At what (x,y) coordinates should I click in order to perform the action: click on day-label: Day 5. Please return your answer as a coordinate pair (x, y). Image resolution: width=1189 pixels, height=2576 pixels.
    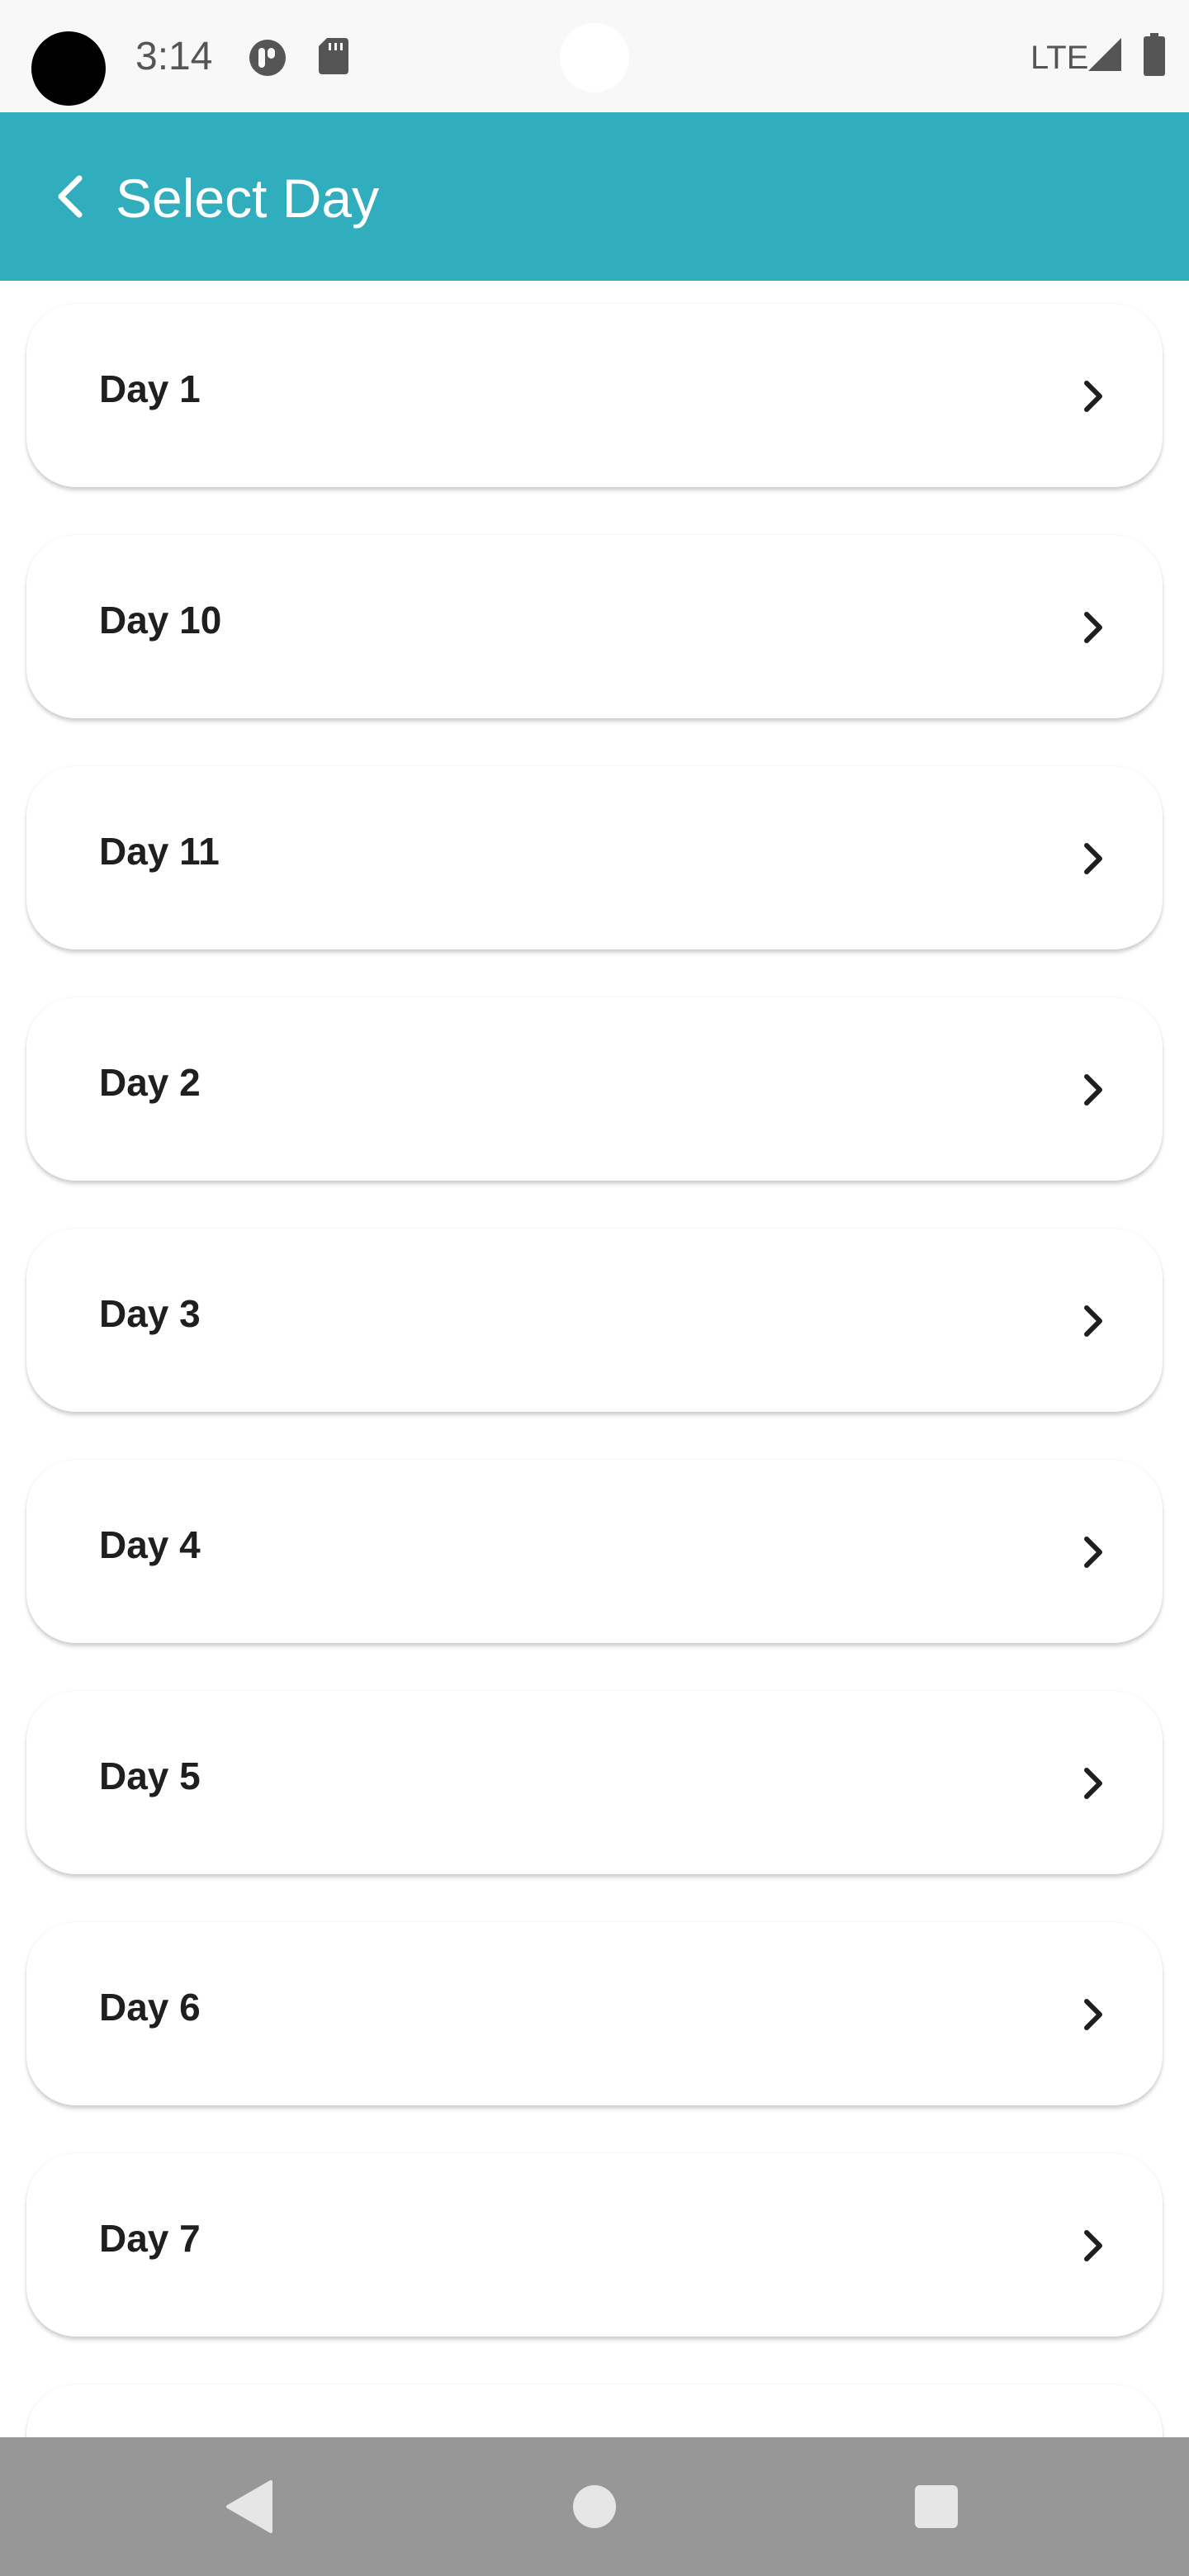
    Looking at the image, I should click on (150, 1775).